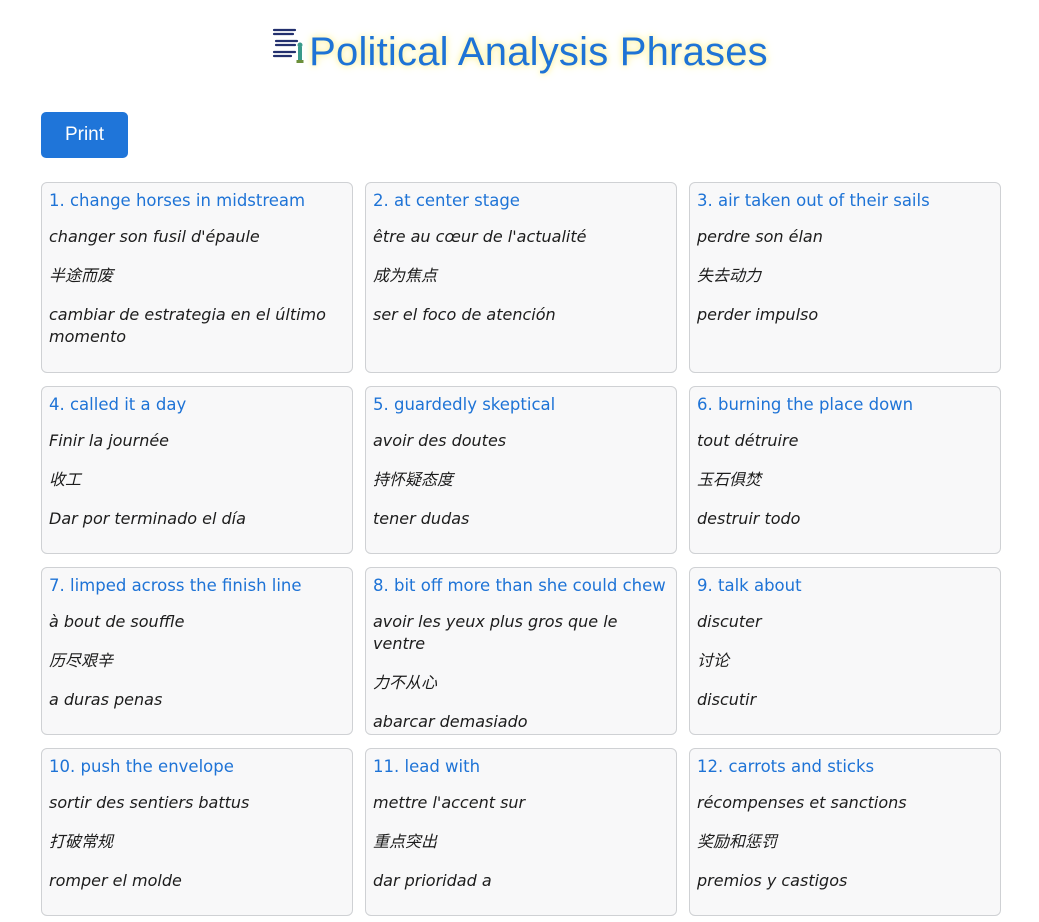 This screenshot has height=922, width=1039. I want to click on translation-chinese: 半途而废, so click(81, 275).